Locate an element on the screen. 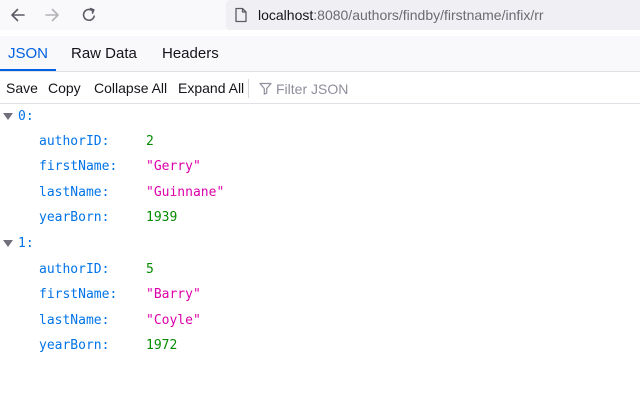 The image size is (640, 407). arrow-left-icon is located at coordinates (18, 15).